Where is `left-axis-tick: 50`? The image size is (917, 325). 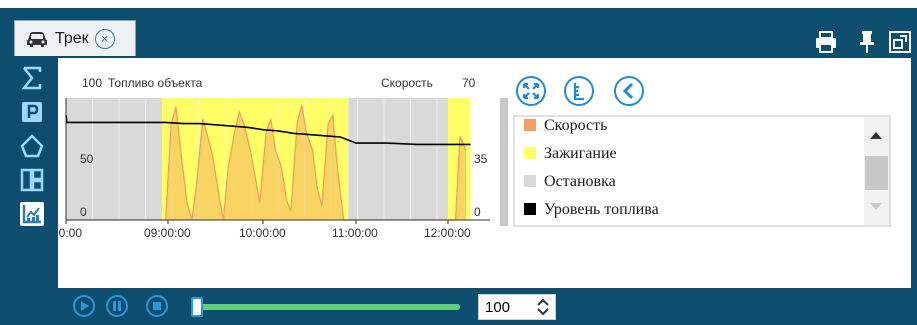
left-axis-tick: 50 is located at coordinates (87, 159).